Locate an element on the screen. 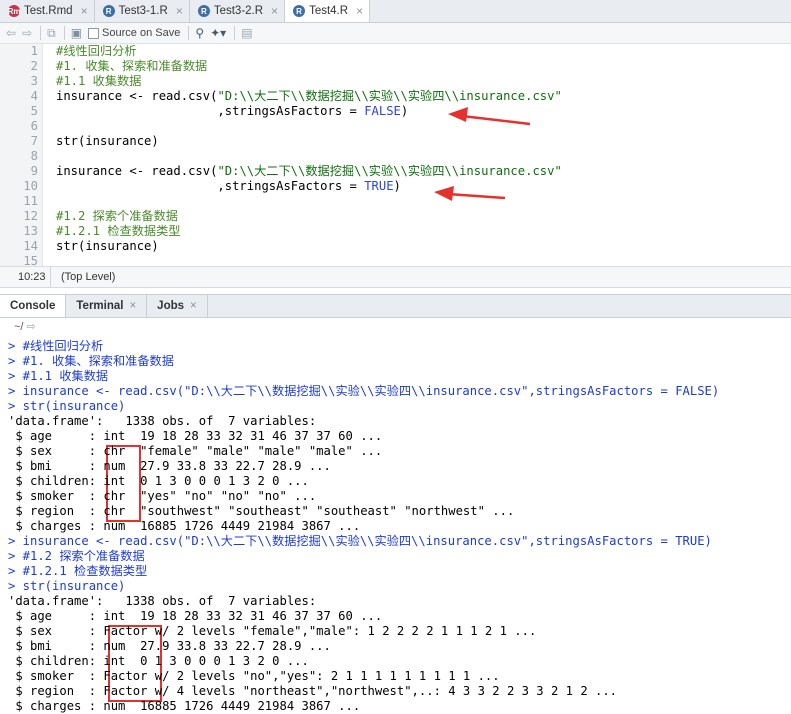 This screenshot has width=791, height=714. compile-report-icon: ▤ is located at coordinates (246, 33).